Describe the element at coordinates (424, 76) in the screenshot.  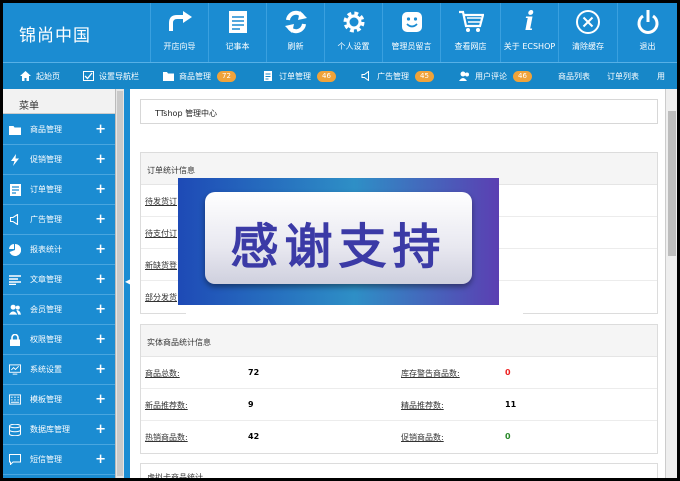
I see `nav-ads-badge: 45` at that location.